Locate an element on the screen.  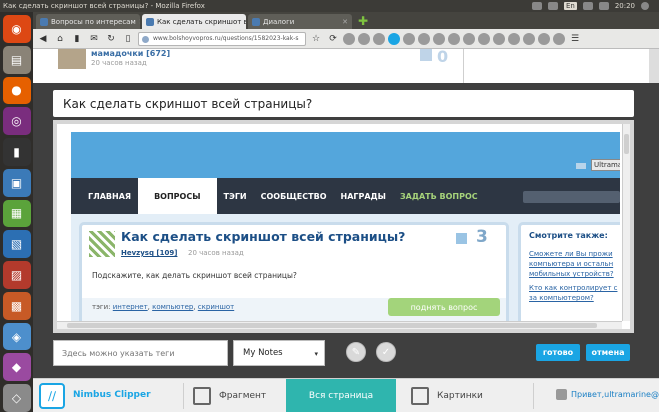
files-icon: ▤ is located at coordinates (16, 59).